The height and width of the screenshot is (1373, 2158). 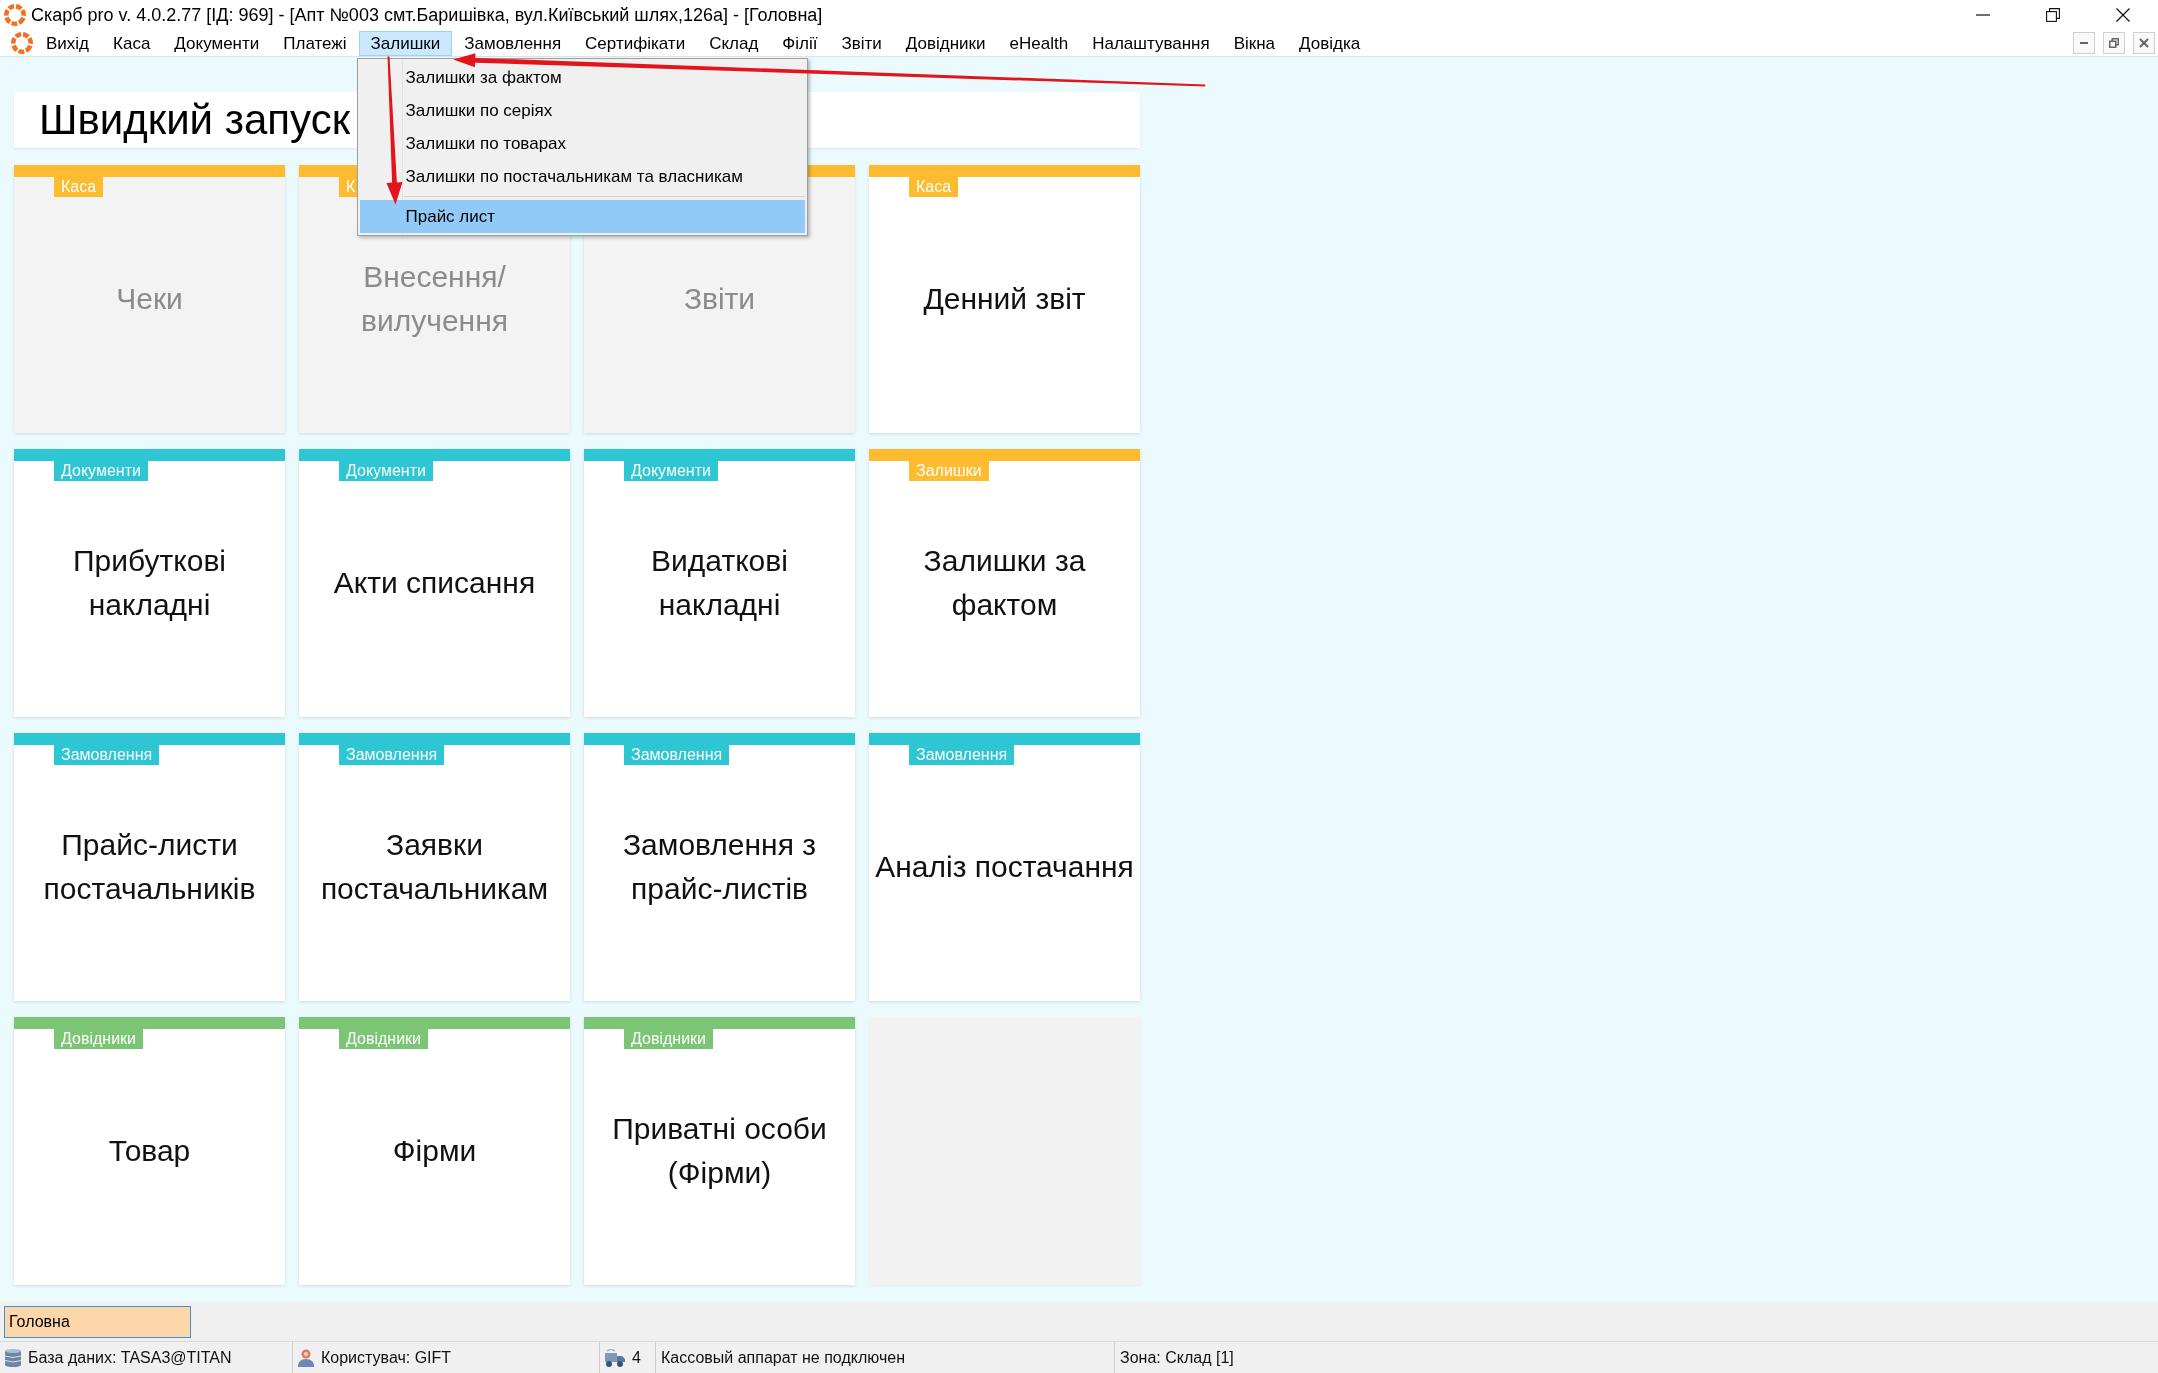 I want to click on status-text: Користувач: GIFT, so click(x=386, y=1357).